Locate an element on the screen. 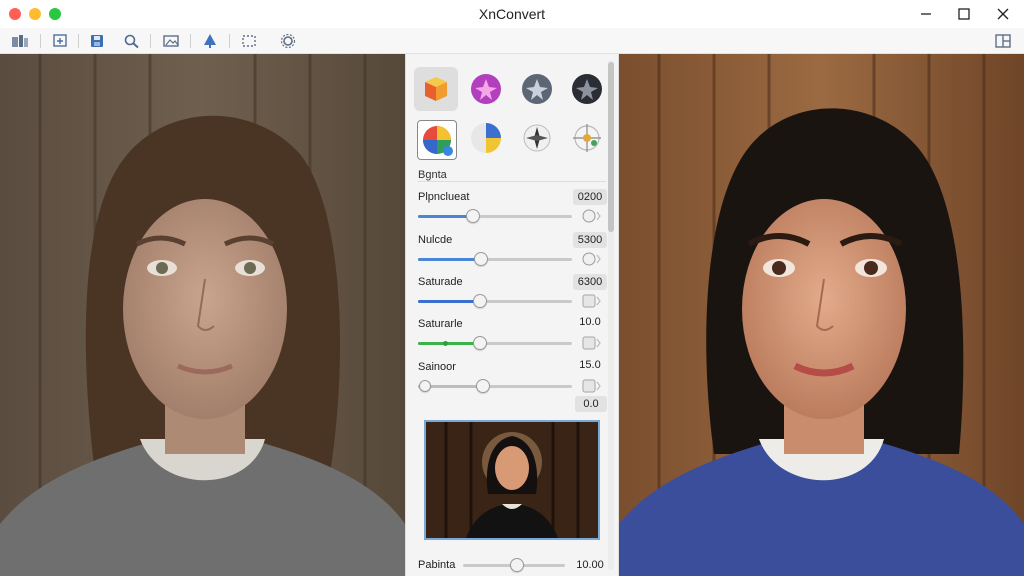 This screenshot has width=1024, height=576. dark-star-preset-icon is located at coordinates (587, 89).